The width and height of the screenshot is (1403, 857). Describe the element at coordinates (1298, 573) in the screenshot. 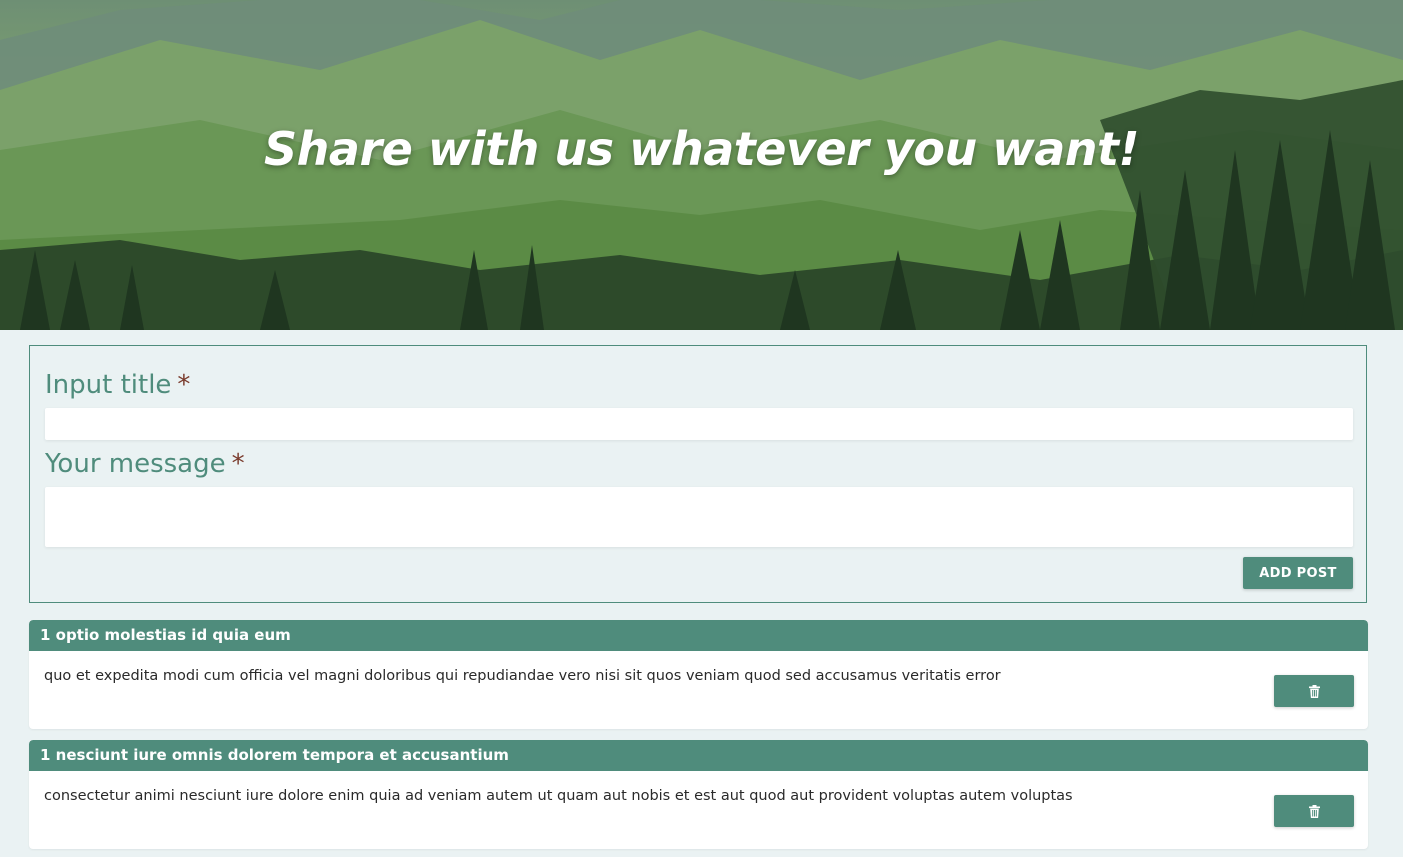

I see `add-post-button: ADD POST` at that location.